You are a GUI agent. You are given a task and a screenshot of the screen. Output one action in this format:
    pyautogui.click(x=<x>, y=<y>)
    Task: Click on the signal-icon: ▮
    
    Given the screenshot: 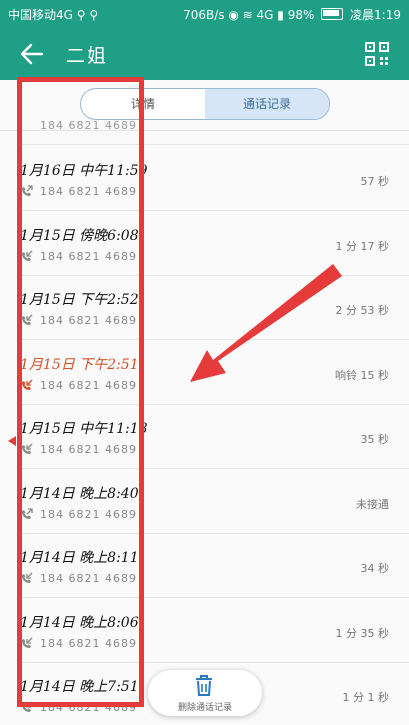 What is the action you would take?
    pyautogui.click(x=280, y=15)
    